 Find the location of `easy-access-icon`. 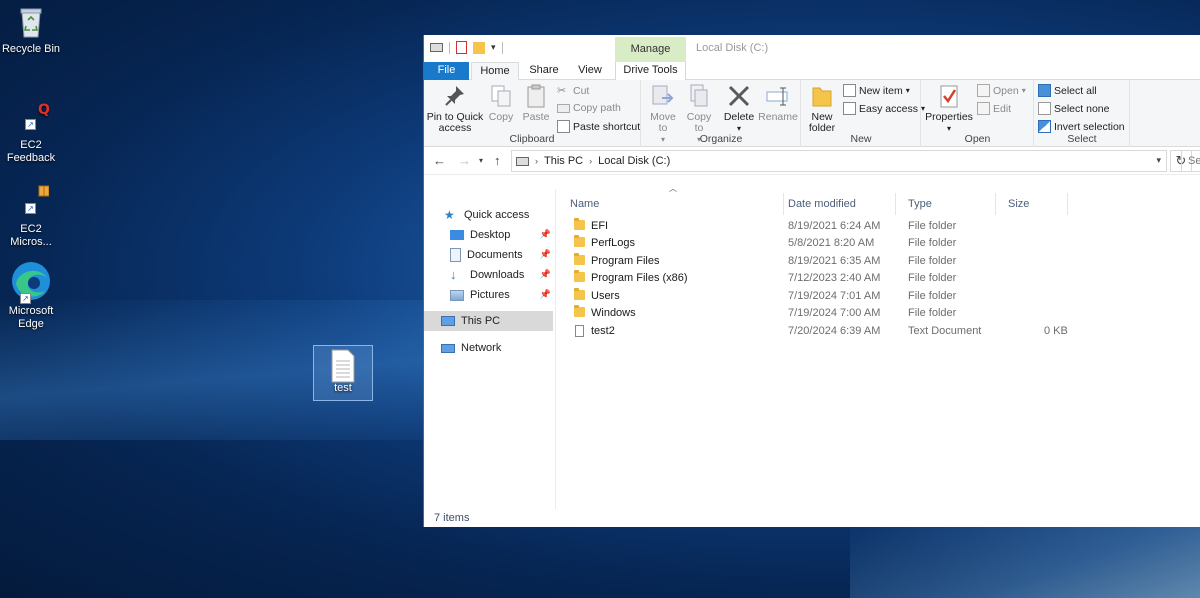

easy-access-icon is located at coordinates (849, 108).